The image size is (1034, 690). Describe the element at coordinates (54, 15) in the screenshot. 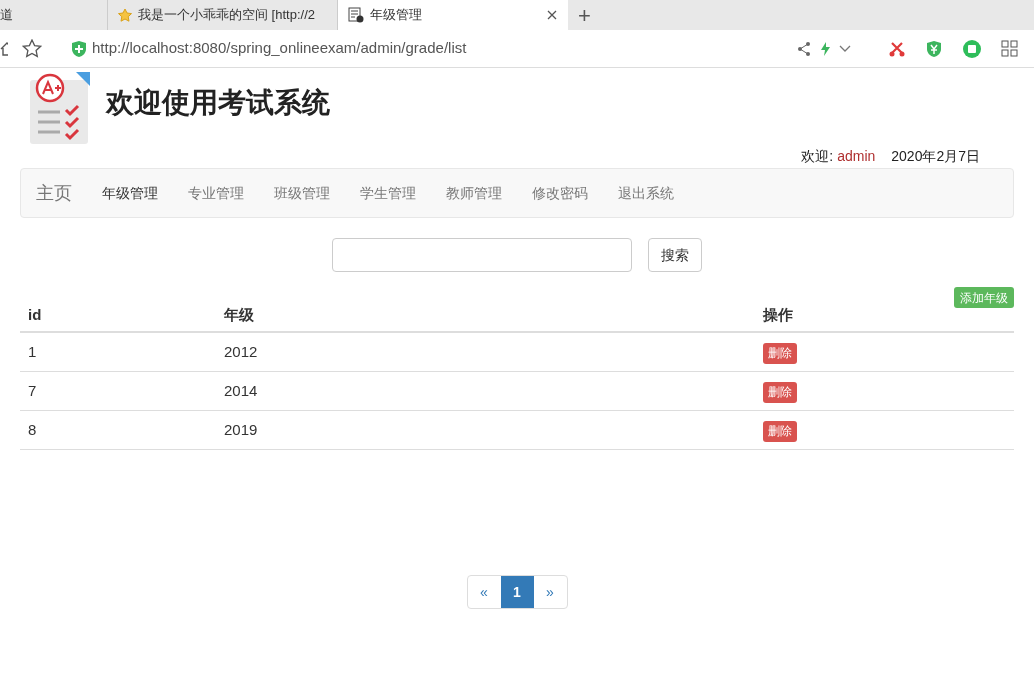

I see `browser-tab: 道` at that location.